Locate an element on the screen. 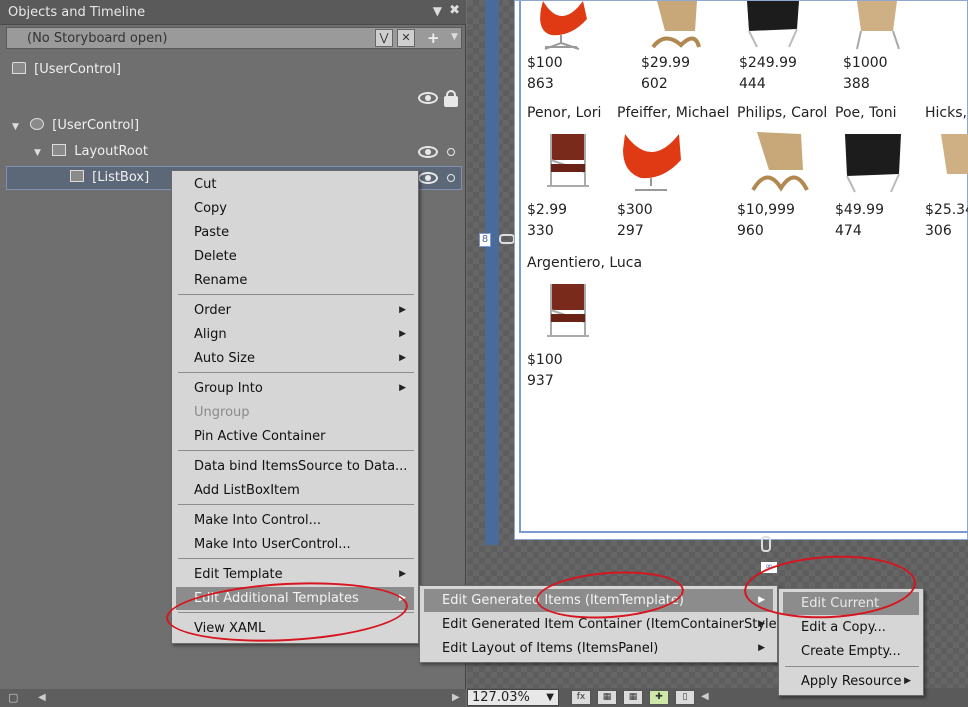 The height and width of the screenshot is (707, 968). annotations-icon: ▯ is located at coordinates (685, 697).